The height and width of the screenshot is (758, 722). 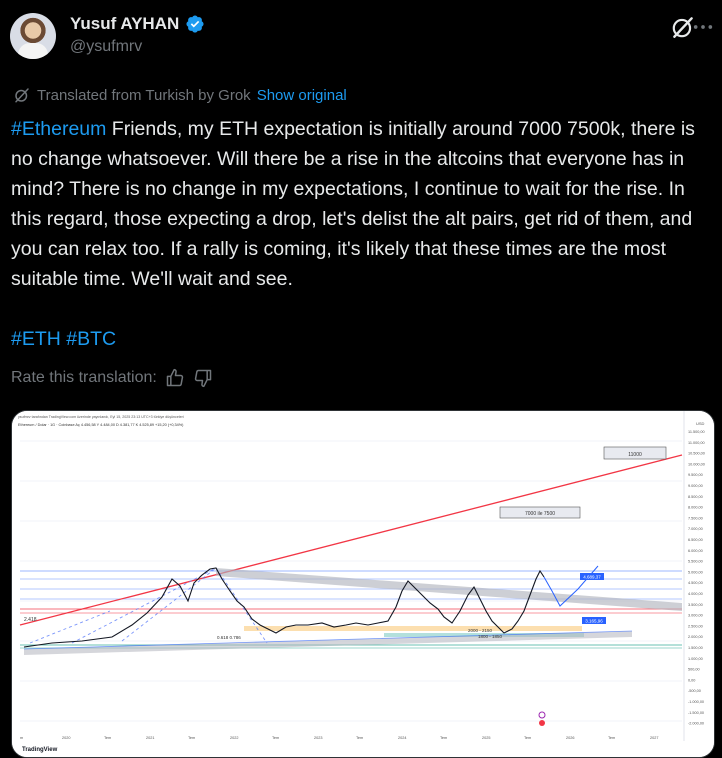 I want to click on tweet-header: Yusuf AYHAN @ysufmrv, so click(x=361, y=38).